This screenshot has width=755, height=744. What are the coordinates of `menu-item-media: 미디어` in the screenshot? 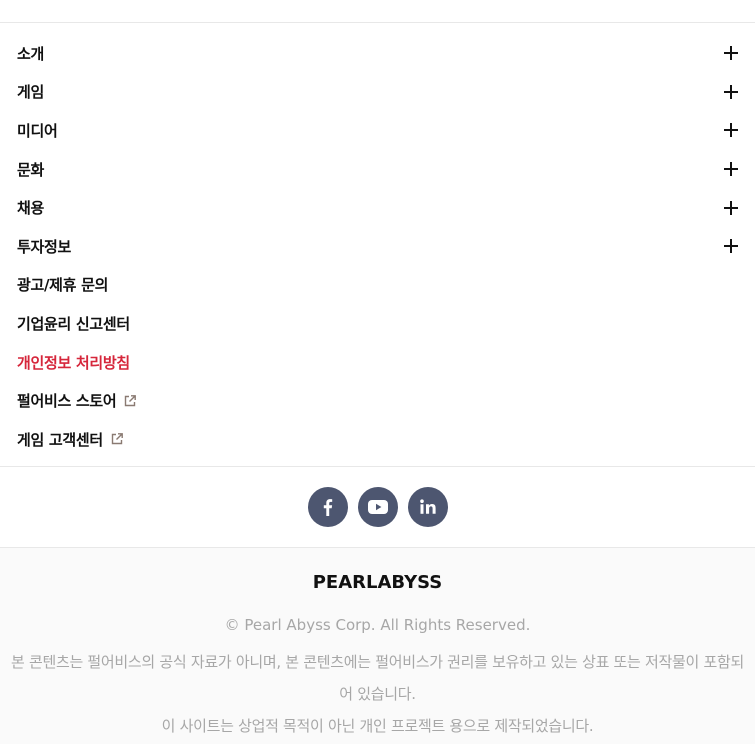 It's located at (377, 130).